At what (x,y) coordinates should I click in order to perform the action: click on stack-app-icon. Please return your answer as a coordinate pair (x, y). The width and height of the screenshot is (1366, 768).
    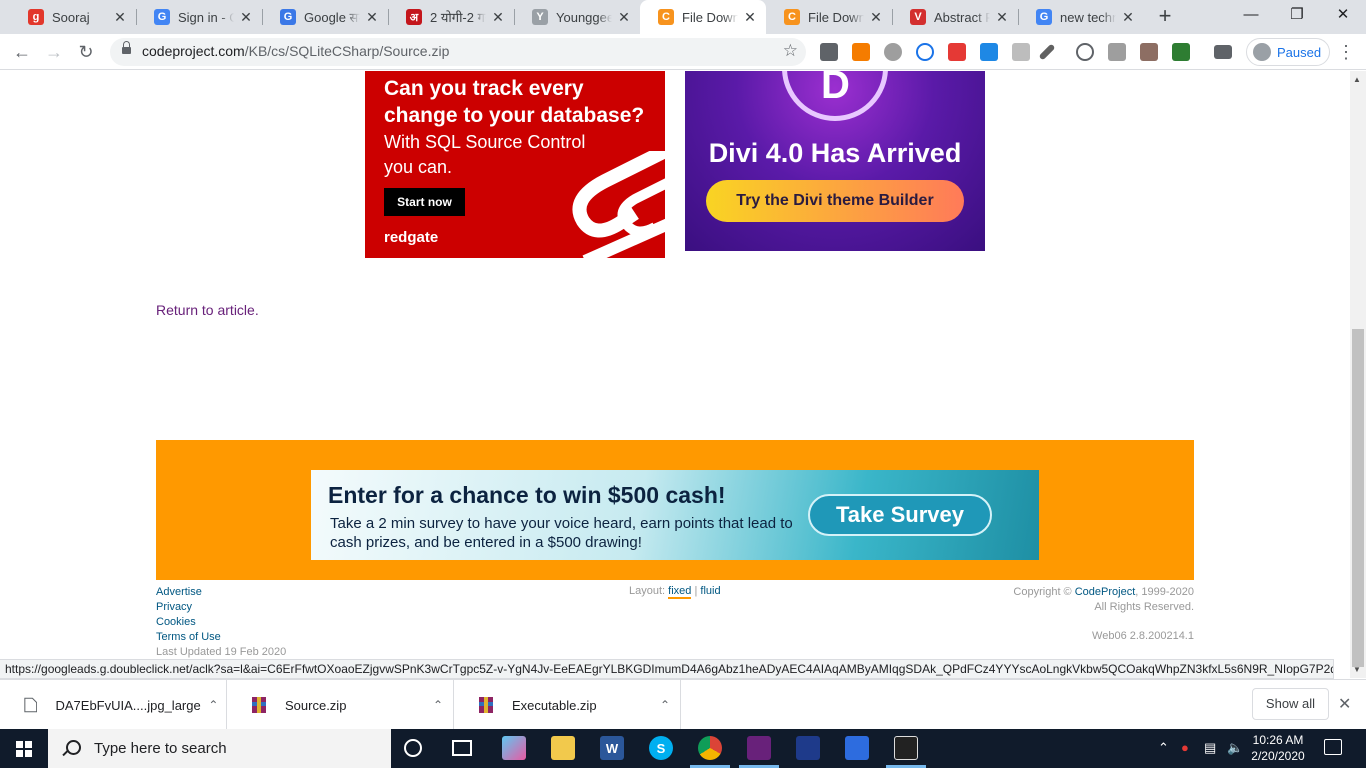
    Looking at the image, I should click on (514, 748).